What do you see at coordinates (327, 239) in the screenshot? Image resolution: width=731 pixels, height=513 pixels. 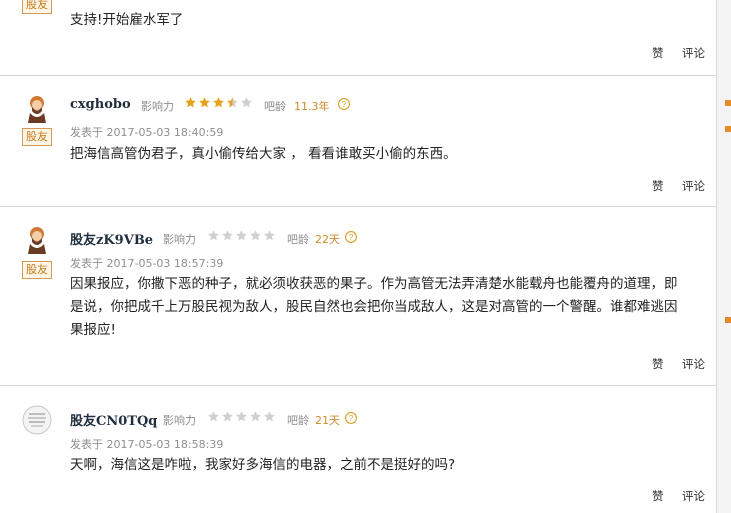 I see `age-value: 22天` at bounding box center [327, 239].